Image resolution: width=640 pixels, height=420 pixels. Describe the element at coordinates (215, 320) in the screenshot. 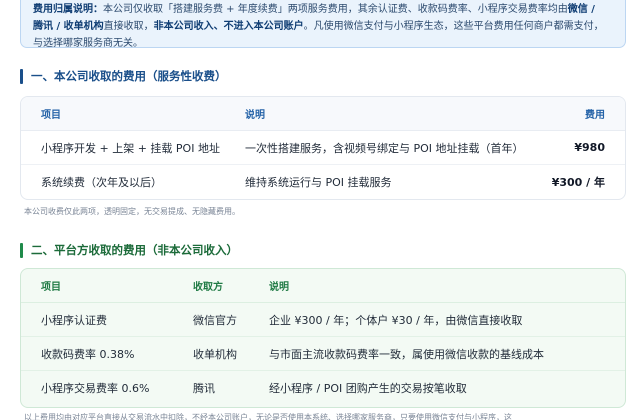

I see `cell-collector: 微信官方` at that location.